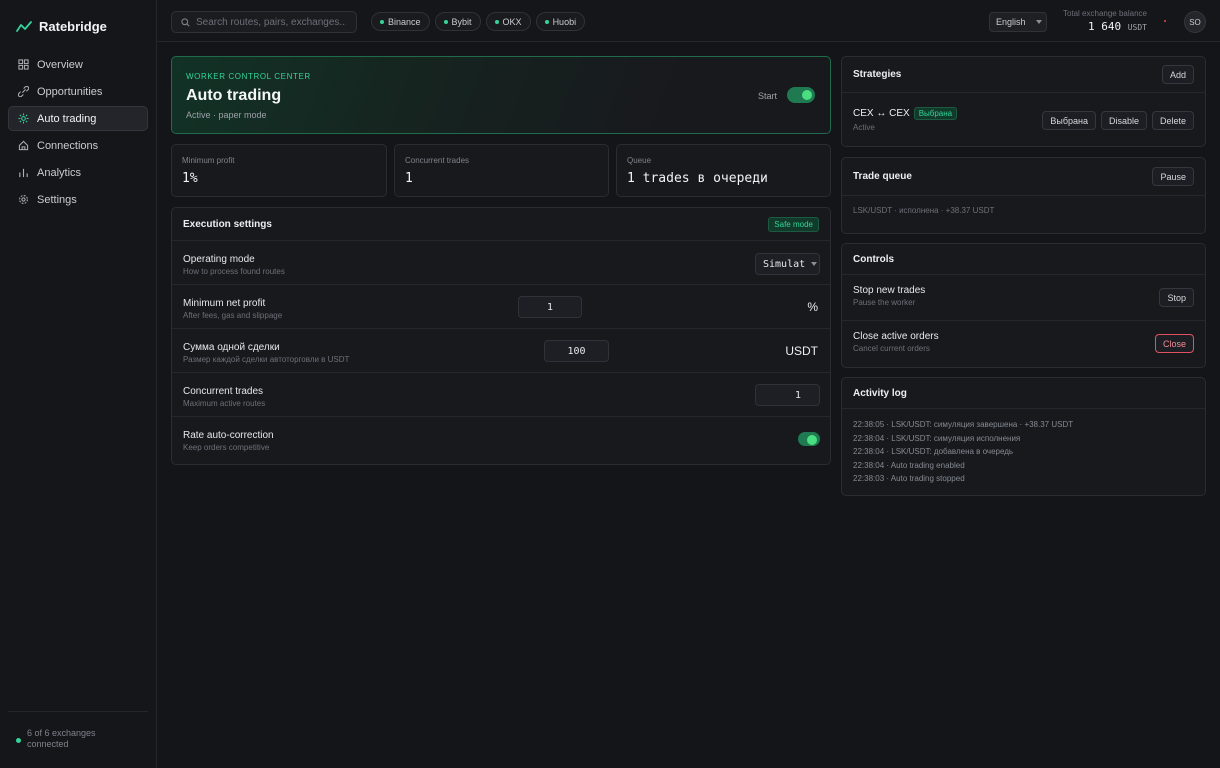 The image size is (1220, 768). Describe the element at coordinates (639, 160) in the screenshot. I see `stat-label: Queue` at that location.